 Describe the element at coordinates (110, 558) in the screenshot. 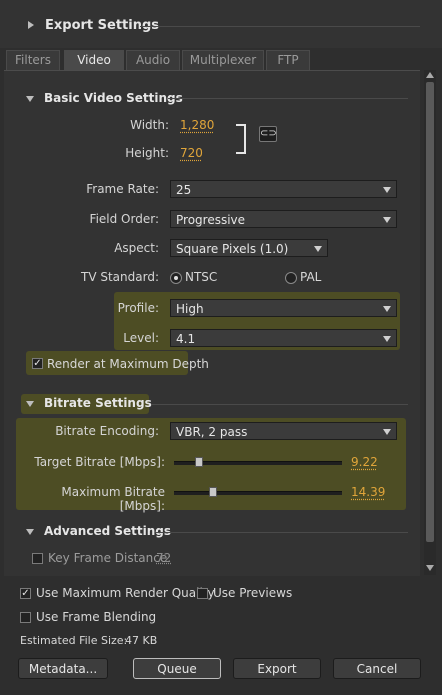

I see `key-frame-distance-label: Key Frame Distance:` at that location.